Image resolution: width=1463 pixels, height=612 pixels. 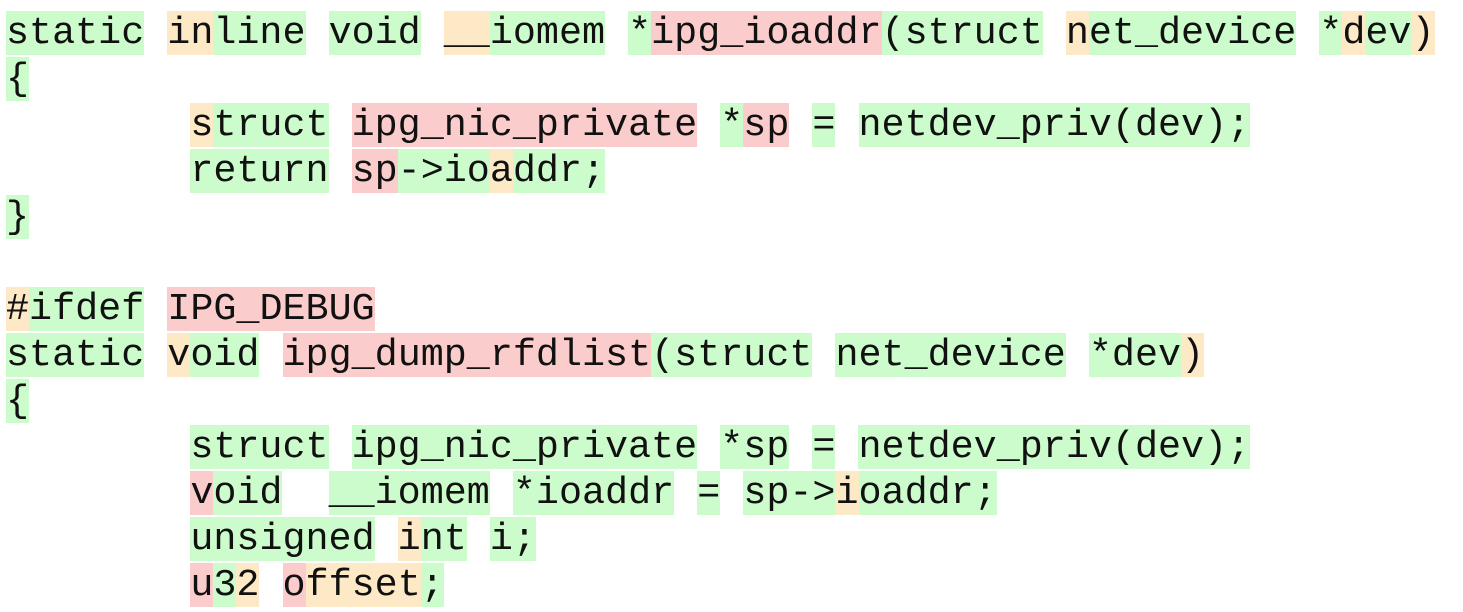 What do you see at coordinates (271, 125) in the screenshot?
I see `code-token: truct` at bounding box center [271, 125].